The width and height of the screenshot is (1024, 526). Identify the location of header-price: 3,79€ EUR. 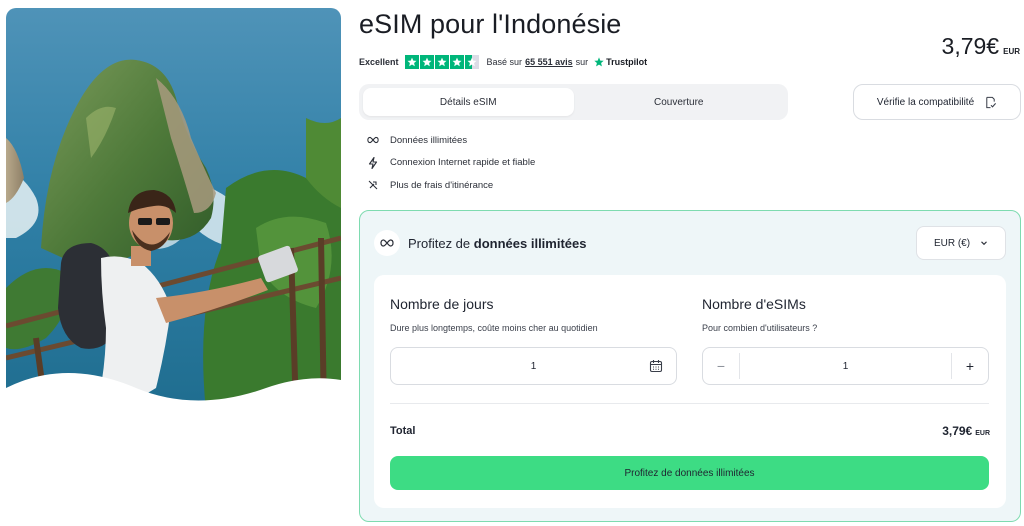
(981, 46).